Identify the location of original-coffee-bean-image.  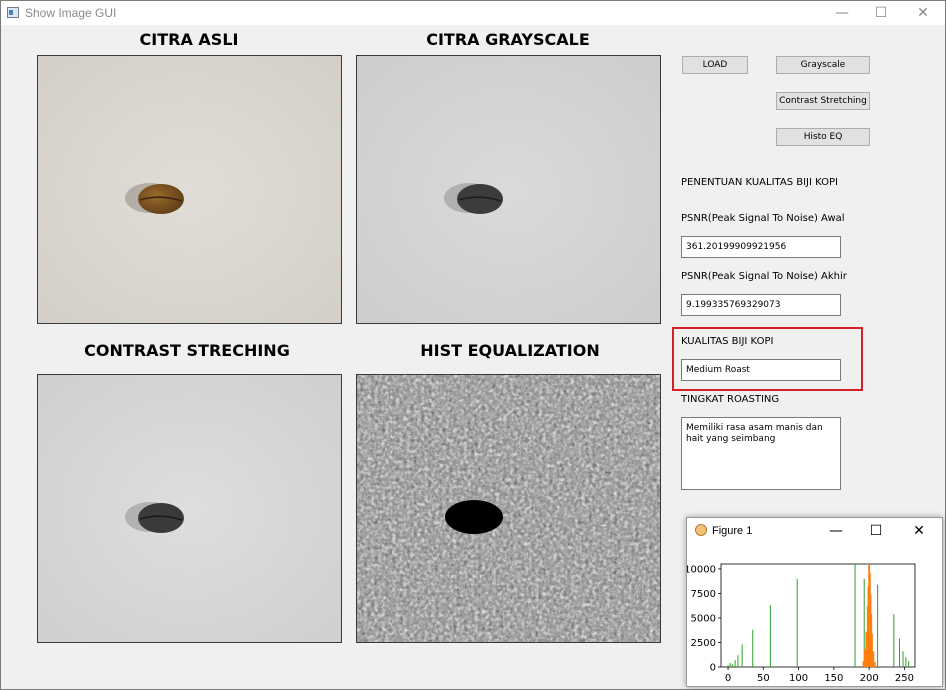
(189, 189).